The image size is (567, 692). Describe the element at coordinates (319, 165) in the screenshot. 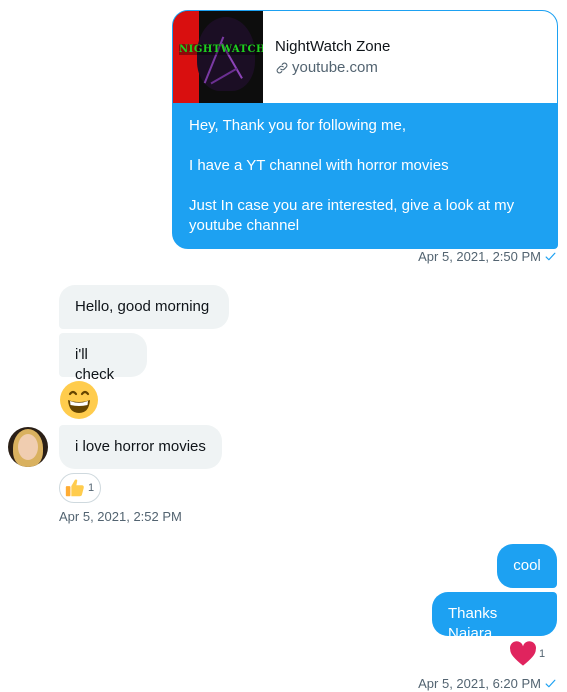

I see `message-text: I have a YT channel with horror movies` at that location.